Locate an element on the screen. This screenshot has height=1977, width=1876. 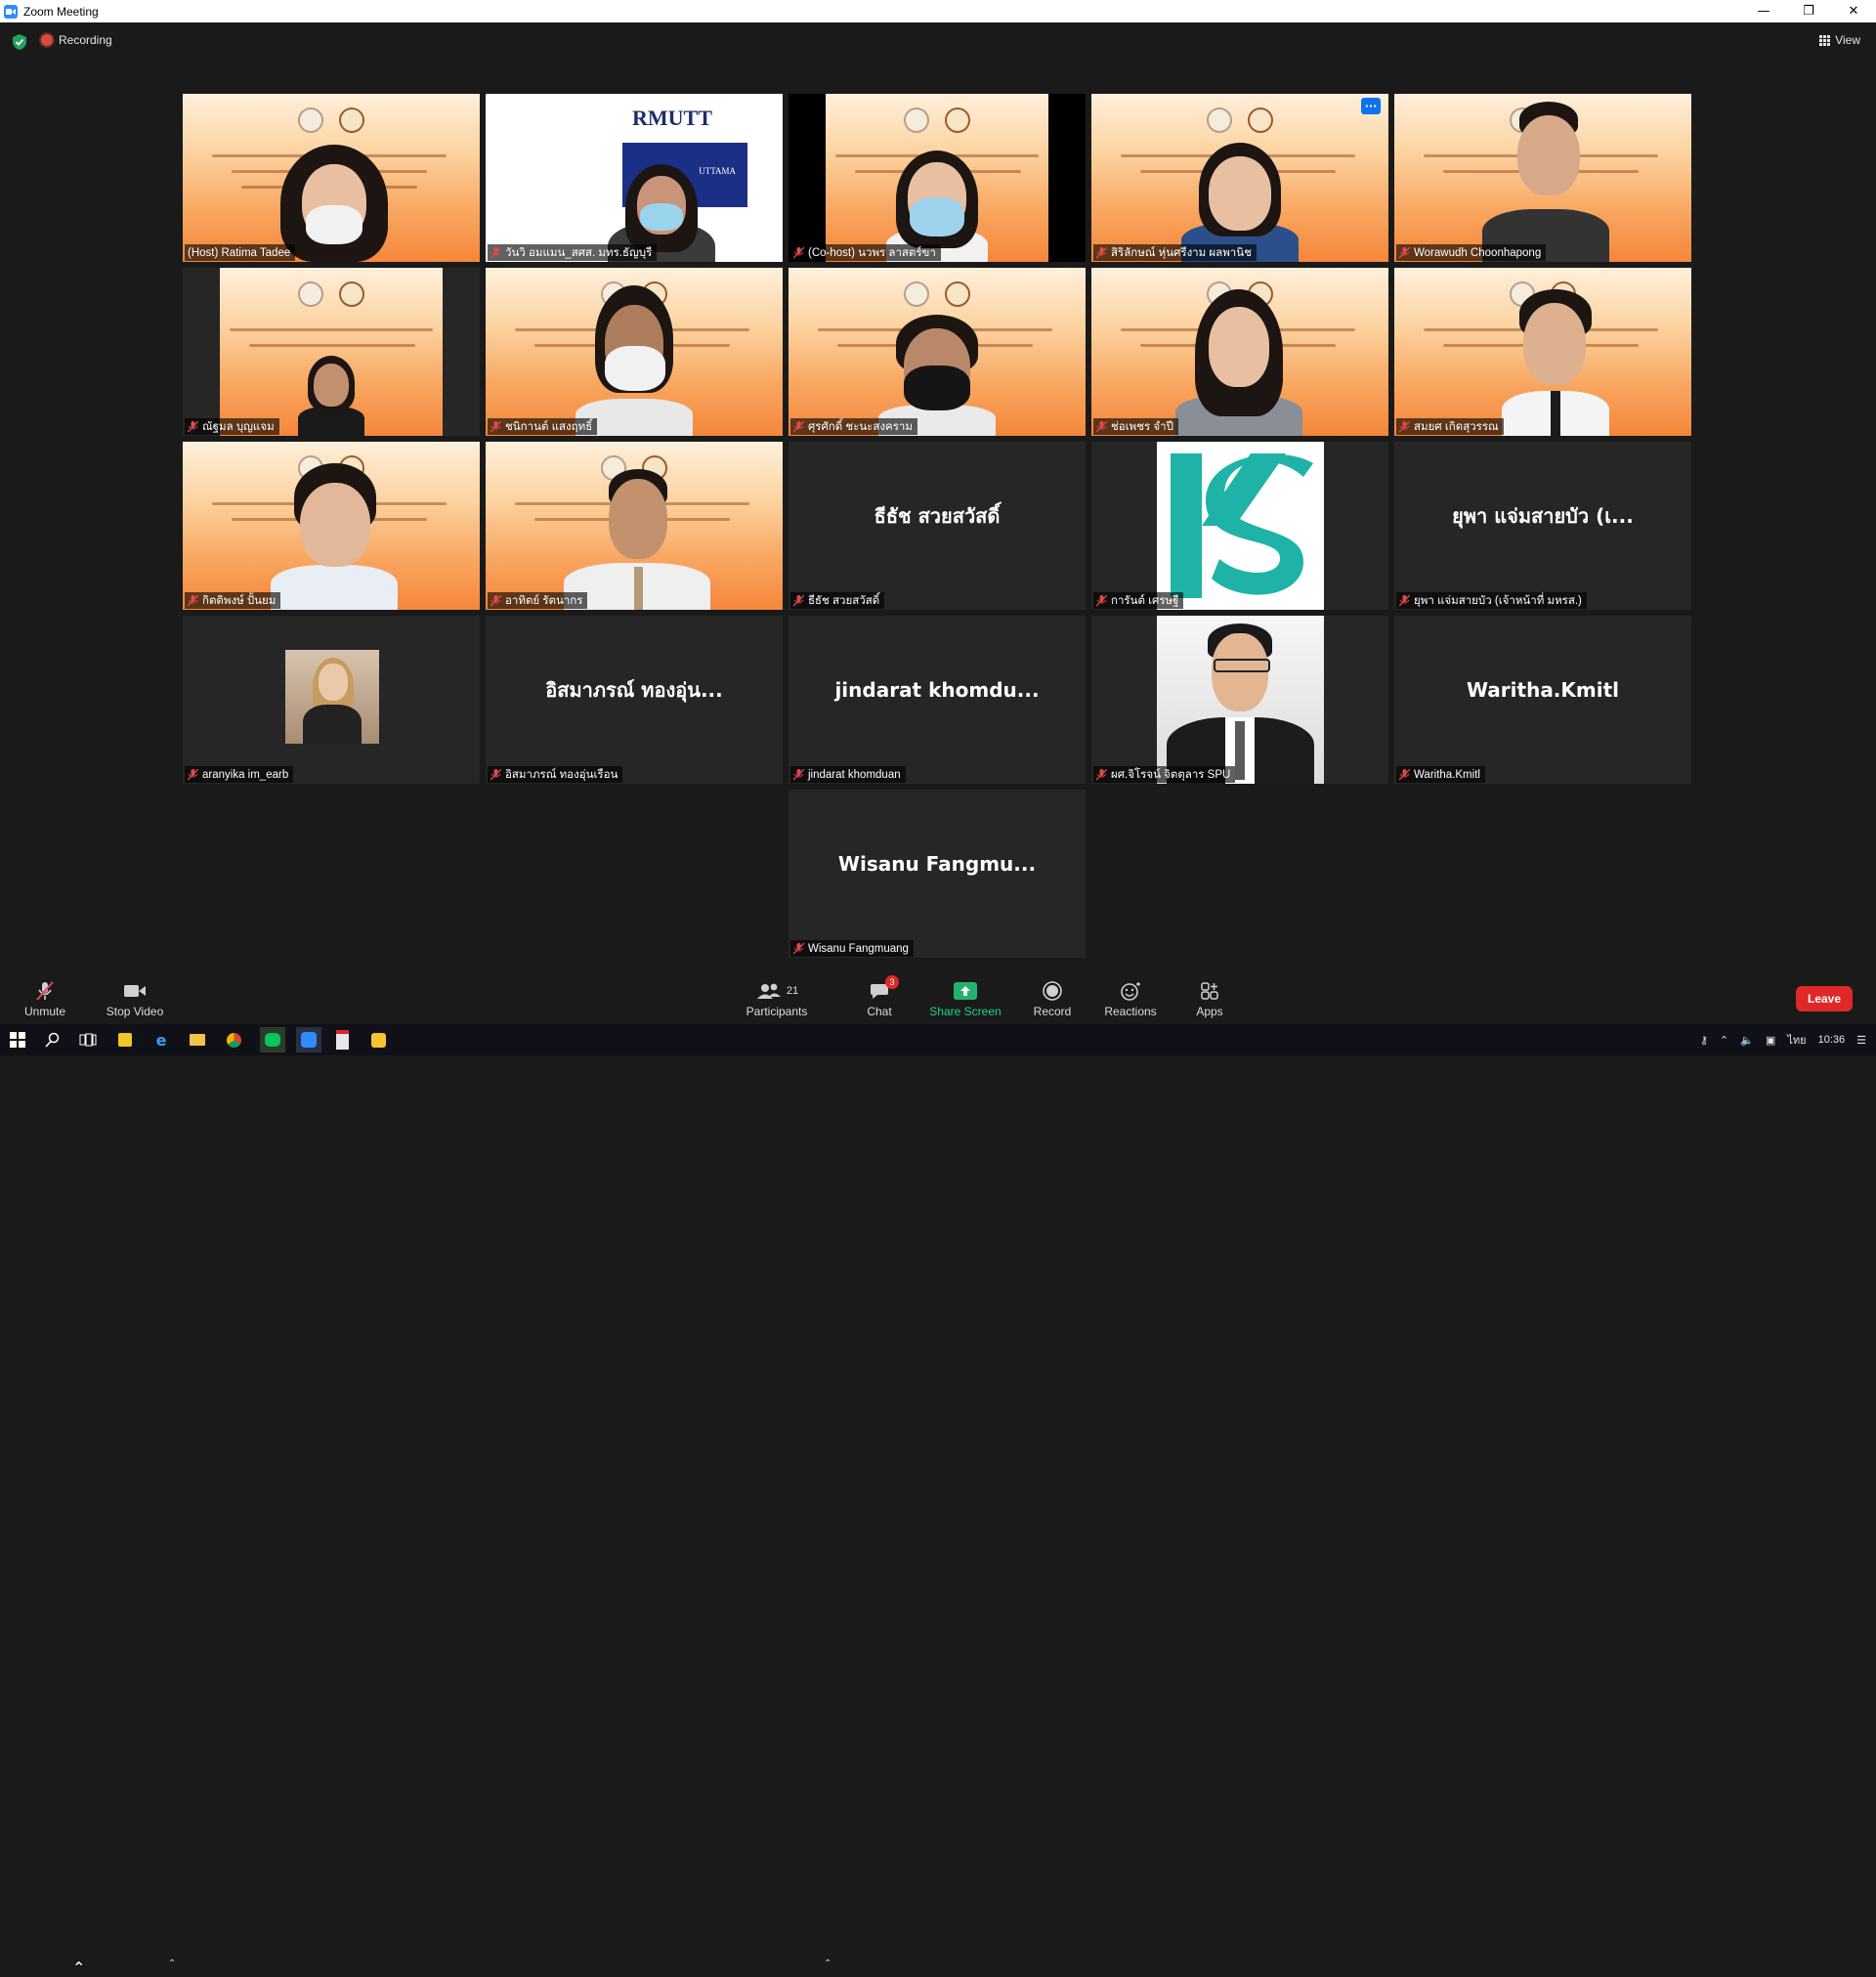
pdf-reader-icon is located at coordinates (342, 1040).